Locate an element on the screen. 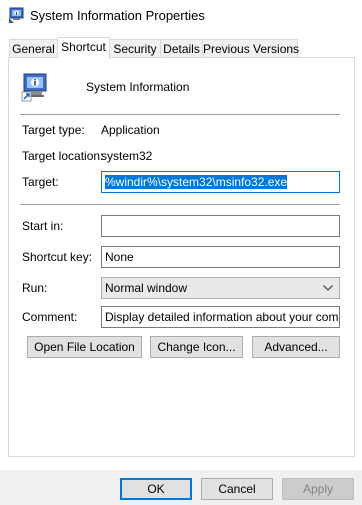 Image resolution: width=362 pixels, height=505 pixels. run-select-value: Normal window is located at coordinates (146, 288).